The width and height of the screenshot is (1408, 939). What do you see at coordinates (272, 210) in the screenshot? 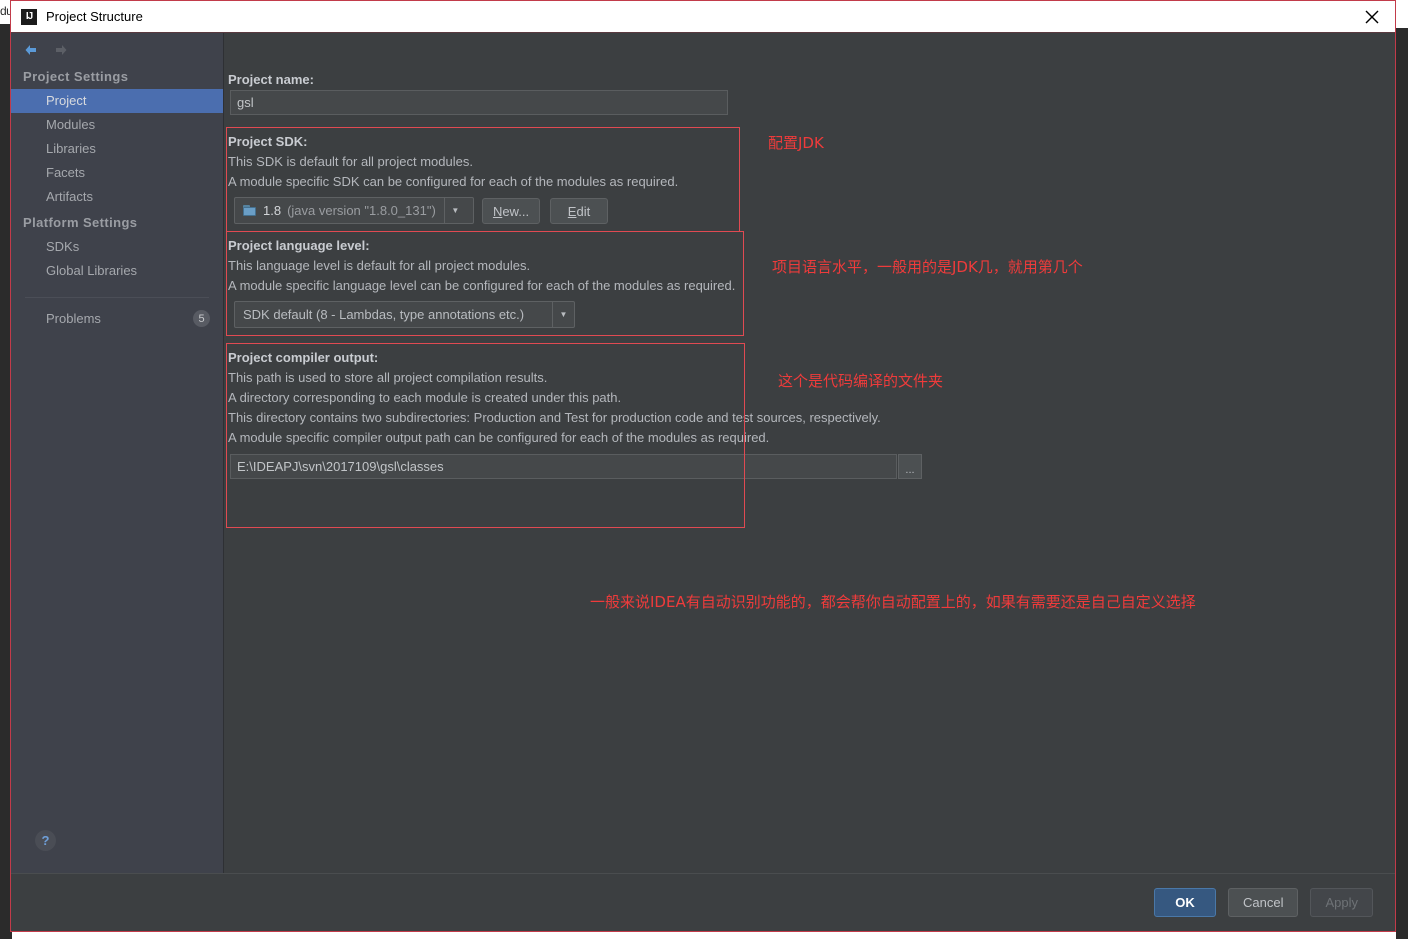
I see `project-sdk-version: 1.8` at bounding box center [272, 210].